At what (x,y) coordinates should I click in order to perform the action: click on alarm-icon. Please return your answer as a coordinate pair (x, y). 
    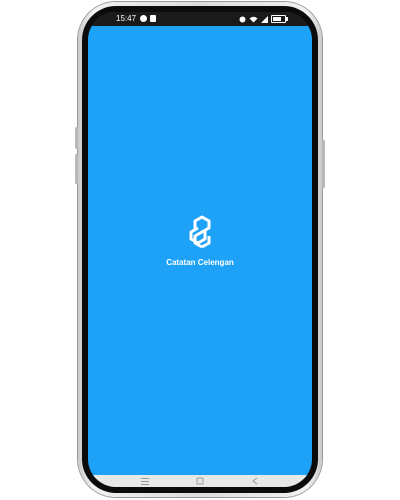
    Looking at the image, I should click on (242, 19).